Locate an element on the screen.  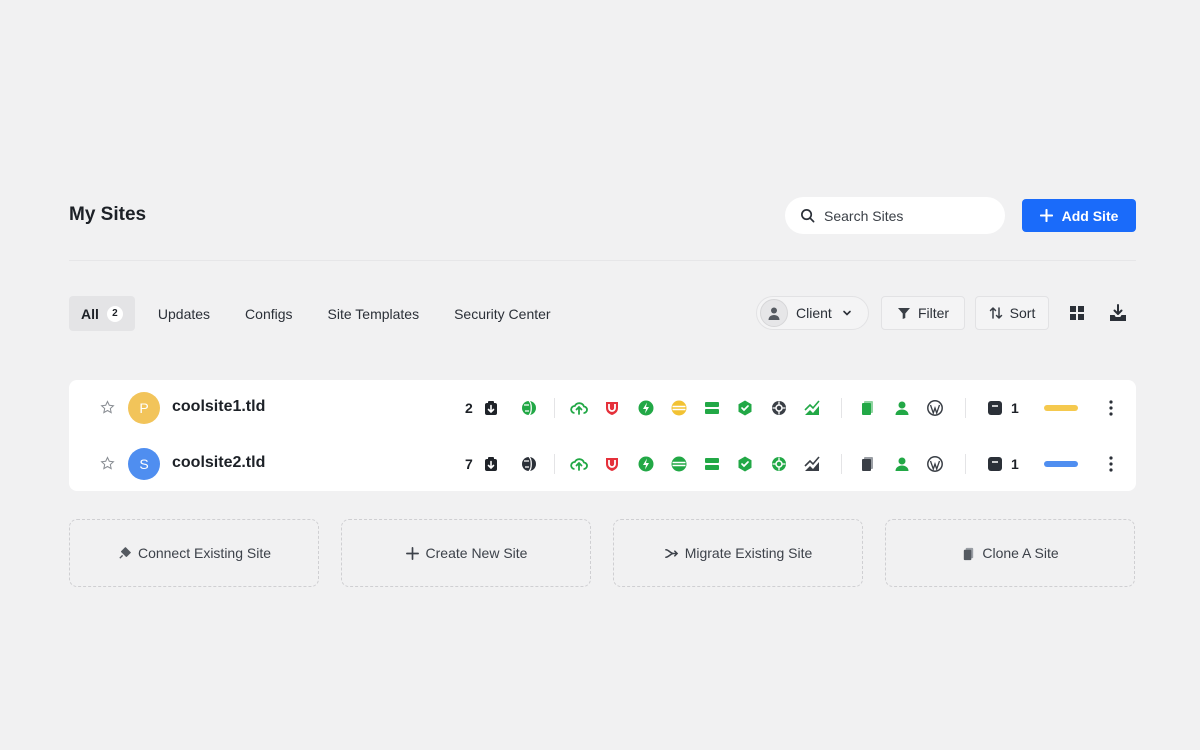
search-input is located at coordinates (909, 215).